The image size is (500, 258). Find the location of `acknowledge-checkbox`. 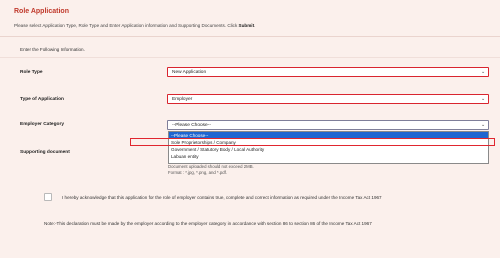

acknowledge-checkbox is located at coordinates (48, 197).